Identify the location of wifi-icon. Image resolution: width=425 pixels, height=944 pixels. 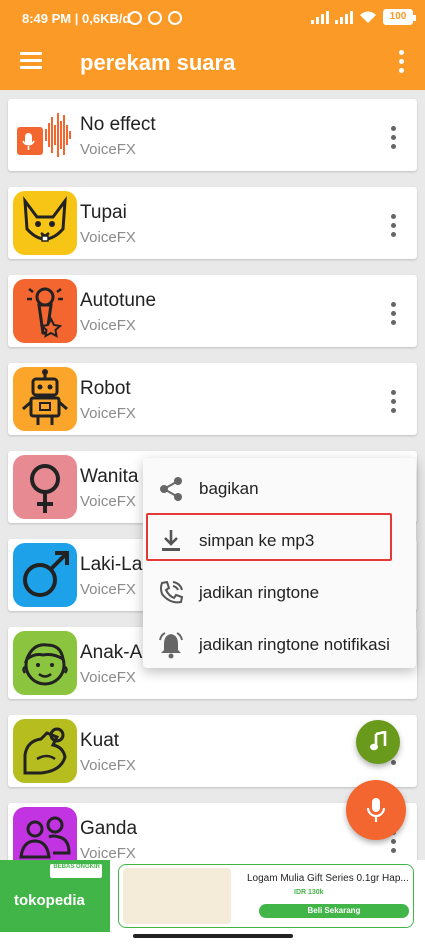
(368, 17).